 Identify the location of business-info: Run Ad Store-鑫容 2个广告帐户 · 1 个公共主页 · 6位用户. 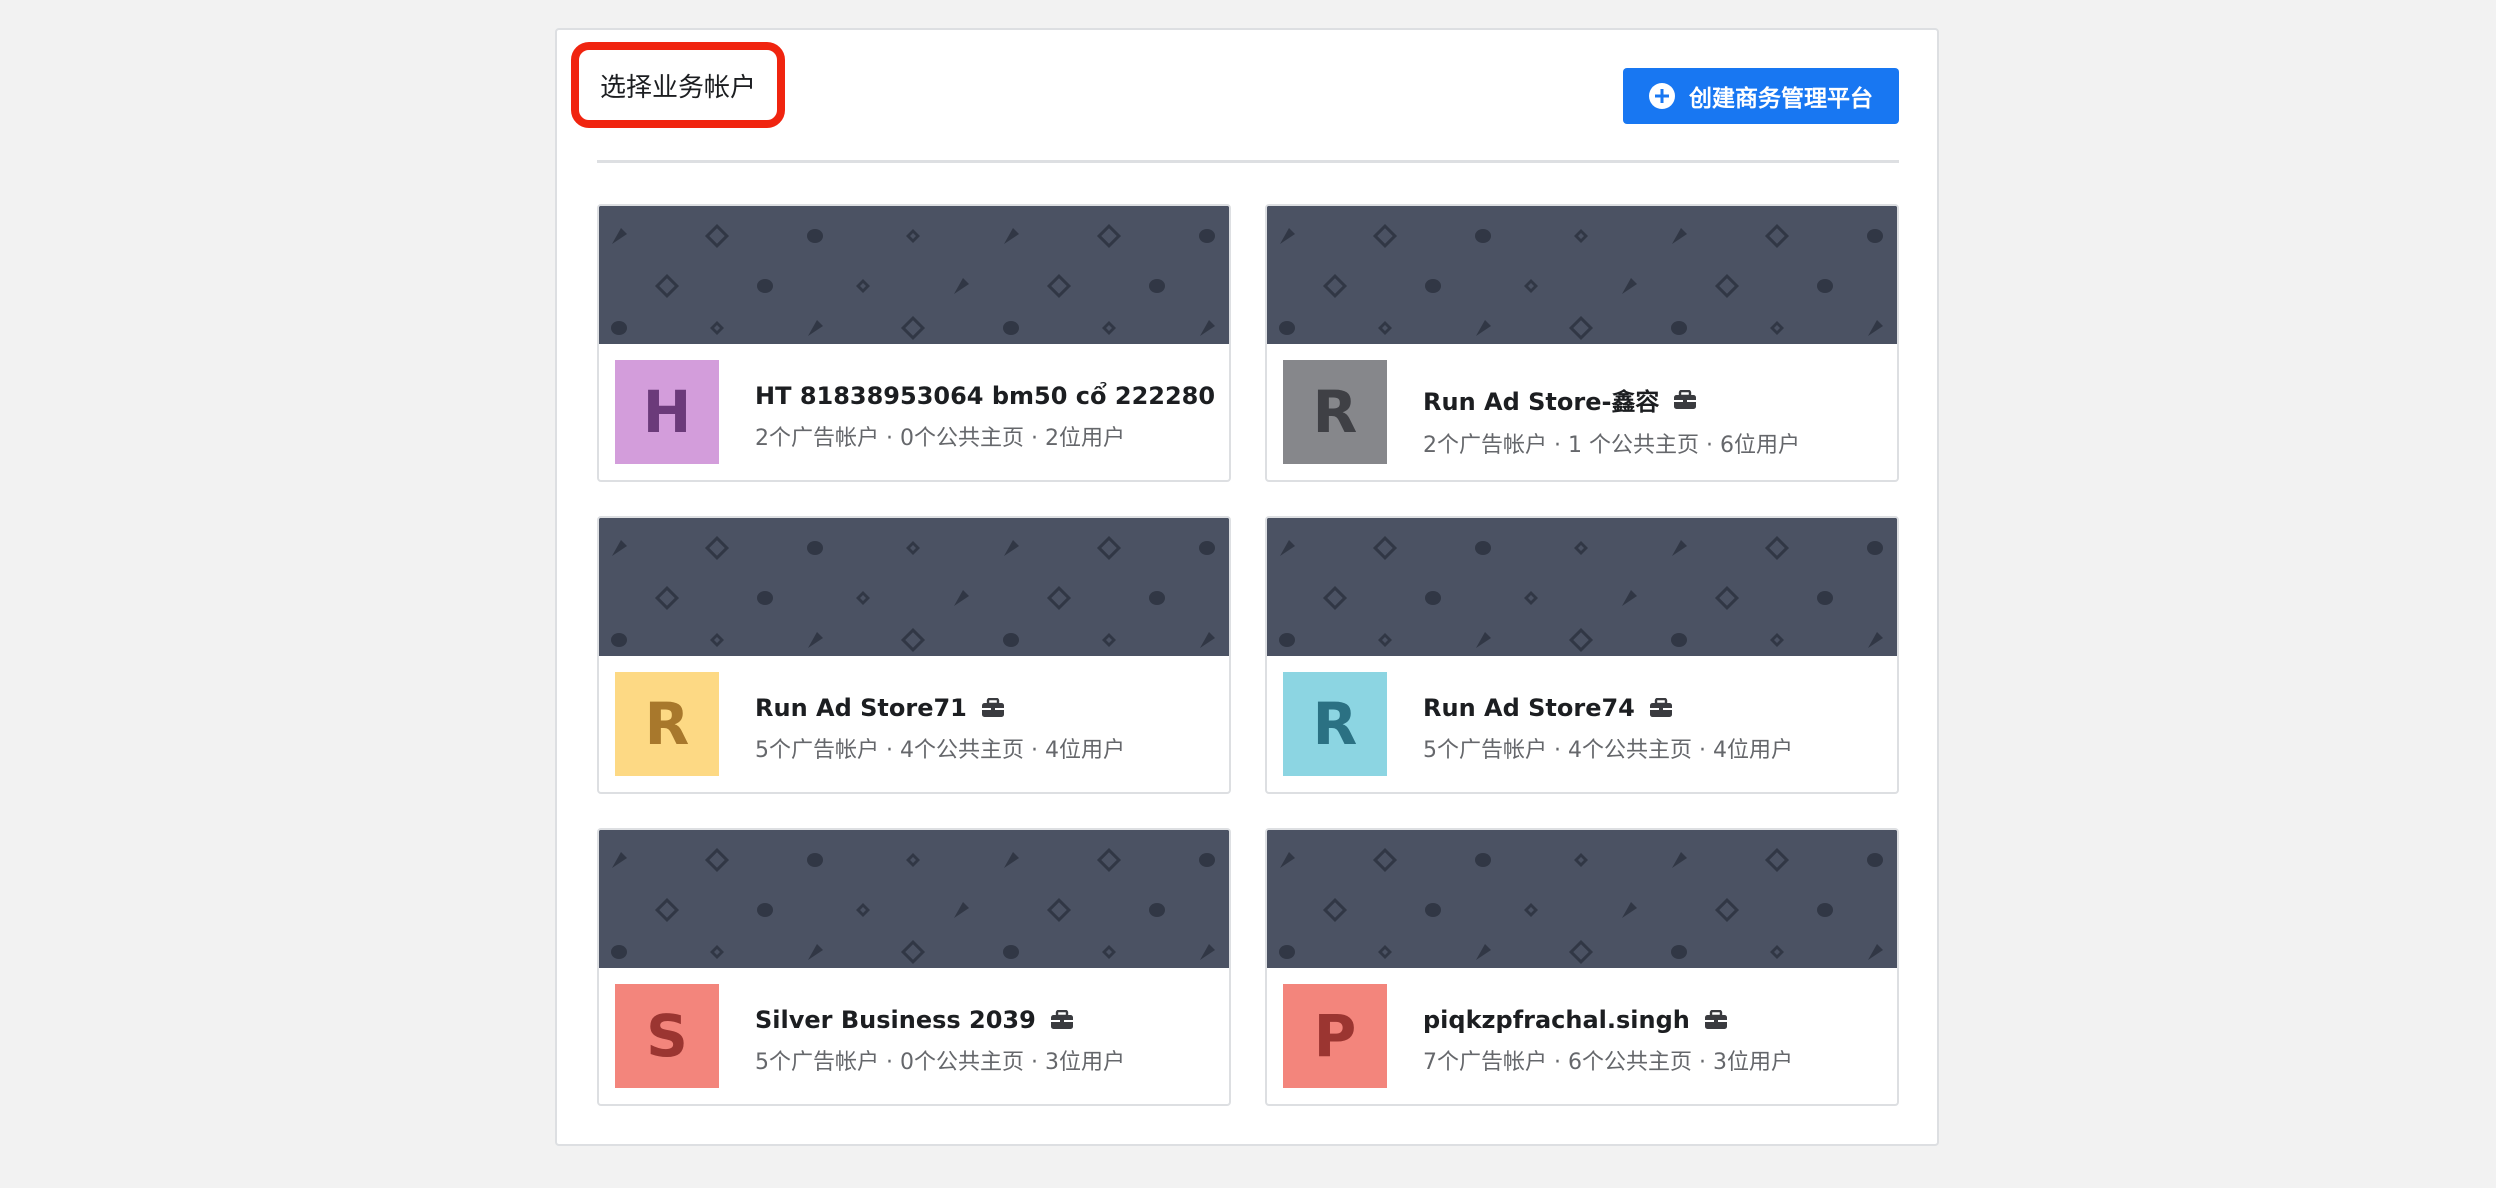
(1654, 420).